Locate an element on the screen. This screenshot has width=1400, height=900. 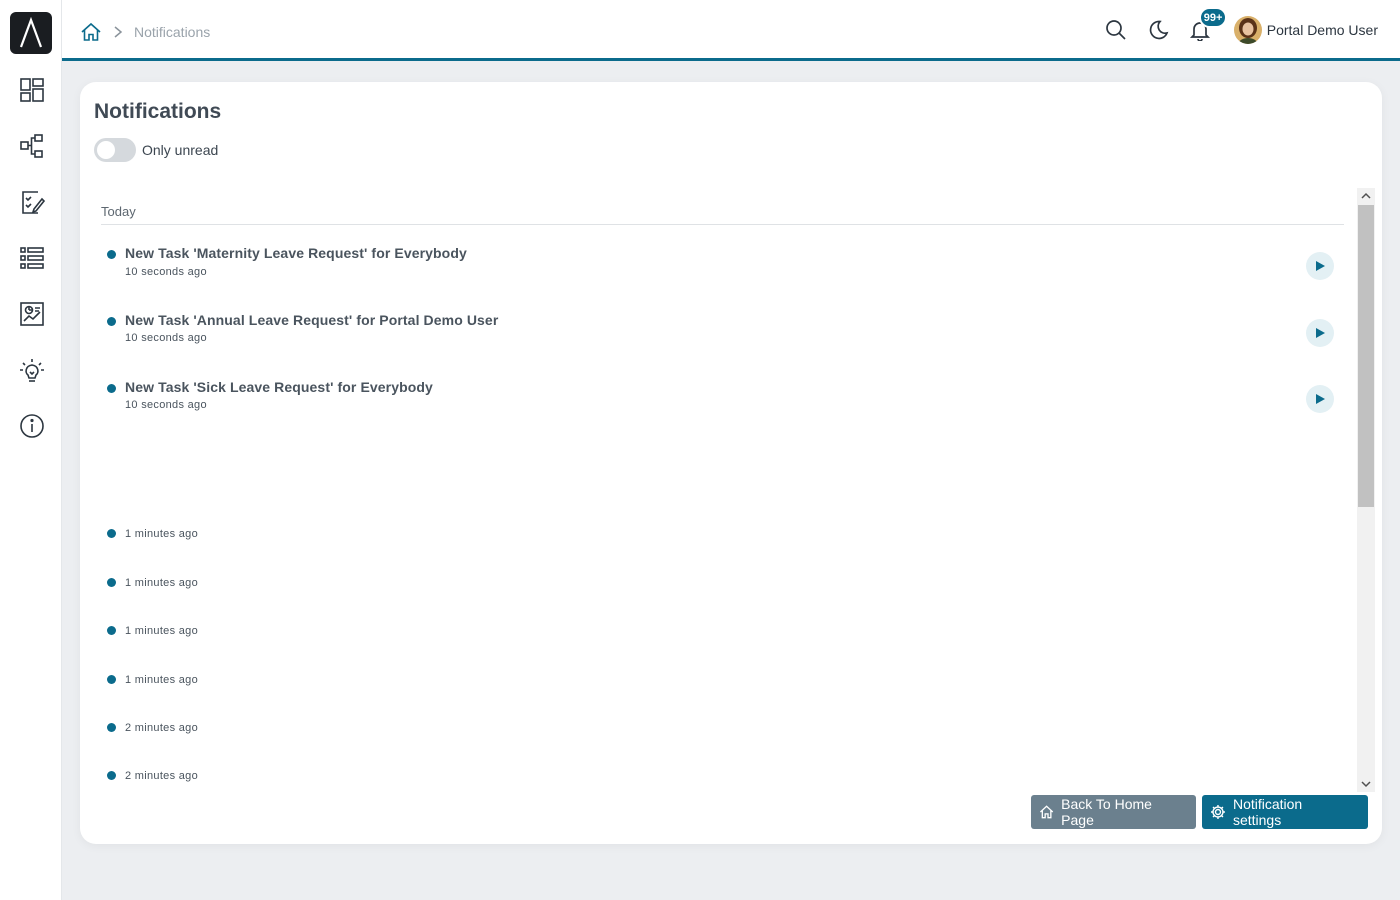
chevron-right-icon is located at coordinates (118, 32).